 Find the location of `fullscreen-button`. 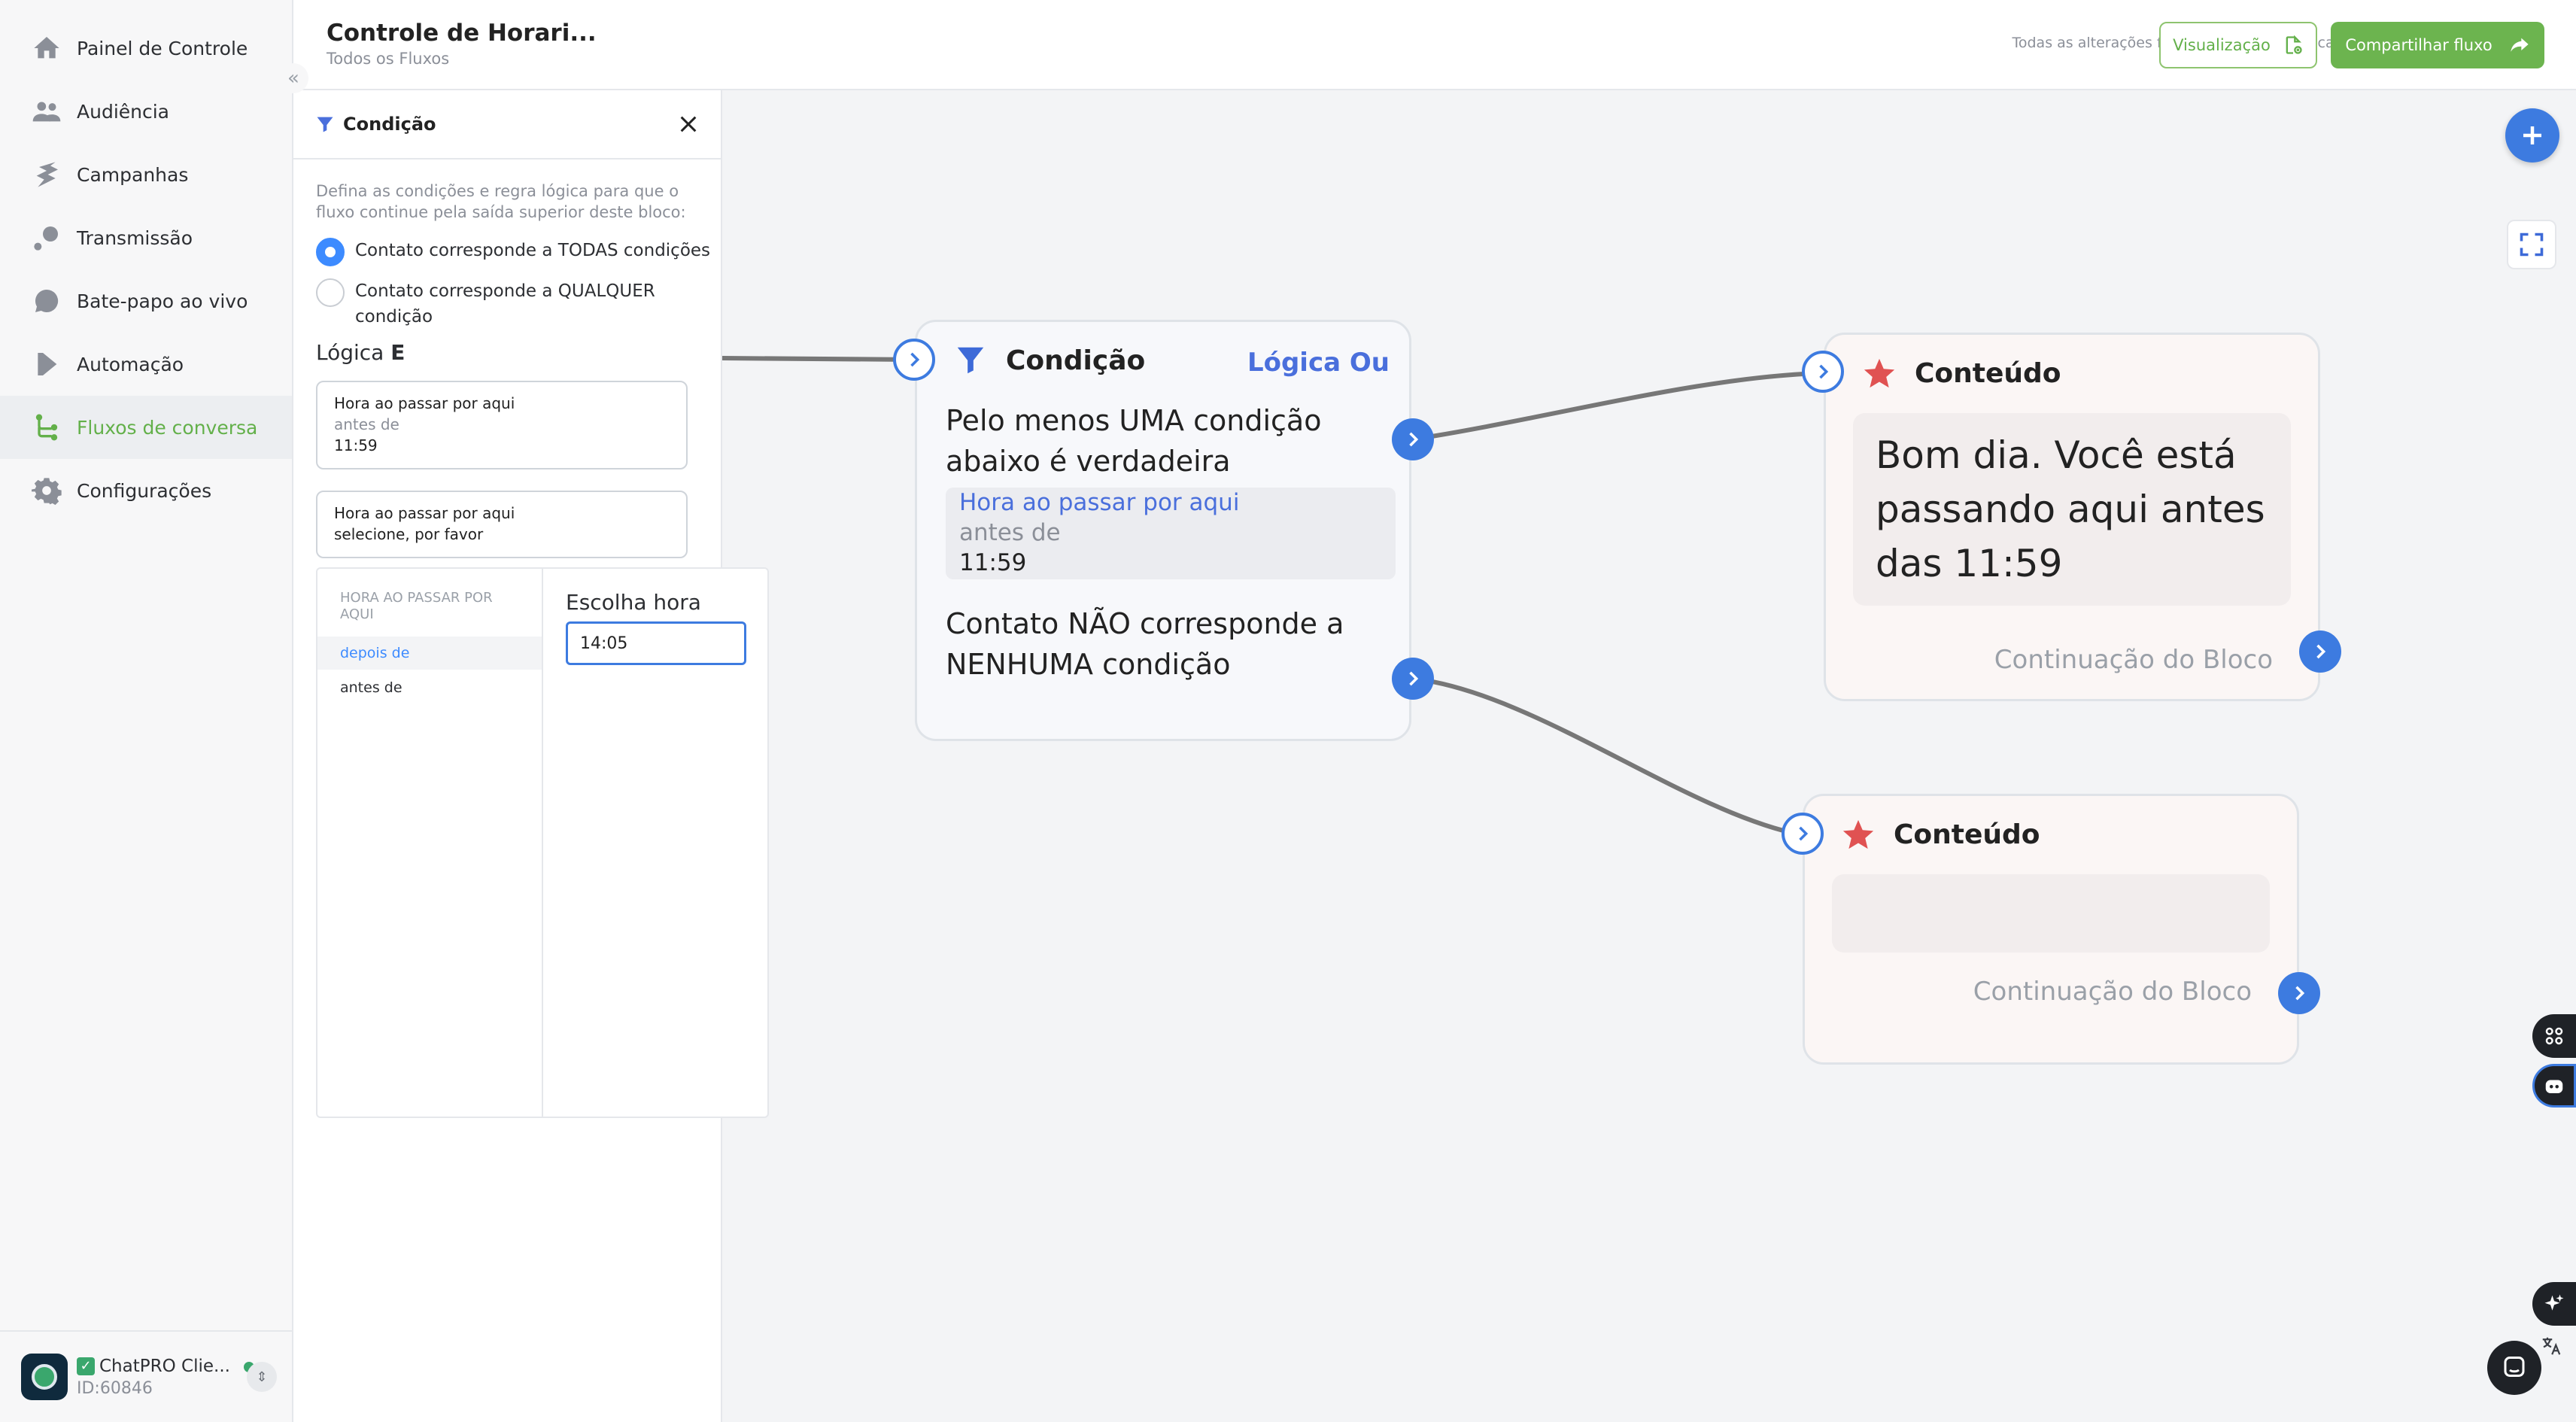

fullscreen-button is located at coordinates (2531, 244).